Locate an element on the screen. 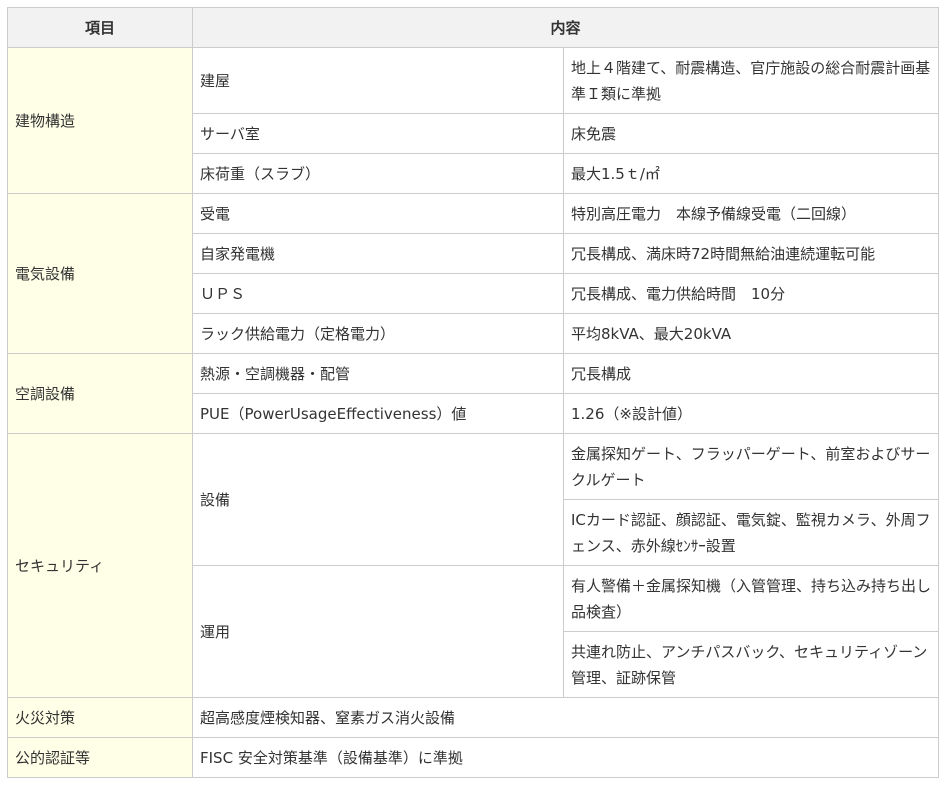 The image size is (946, 787). table-row: 公的認証等 FISC 安全対策基準（設備基準）に準拠 is located at coordinates (473, 757).